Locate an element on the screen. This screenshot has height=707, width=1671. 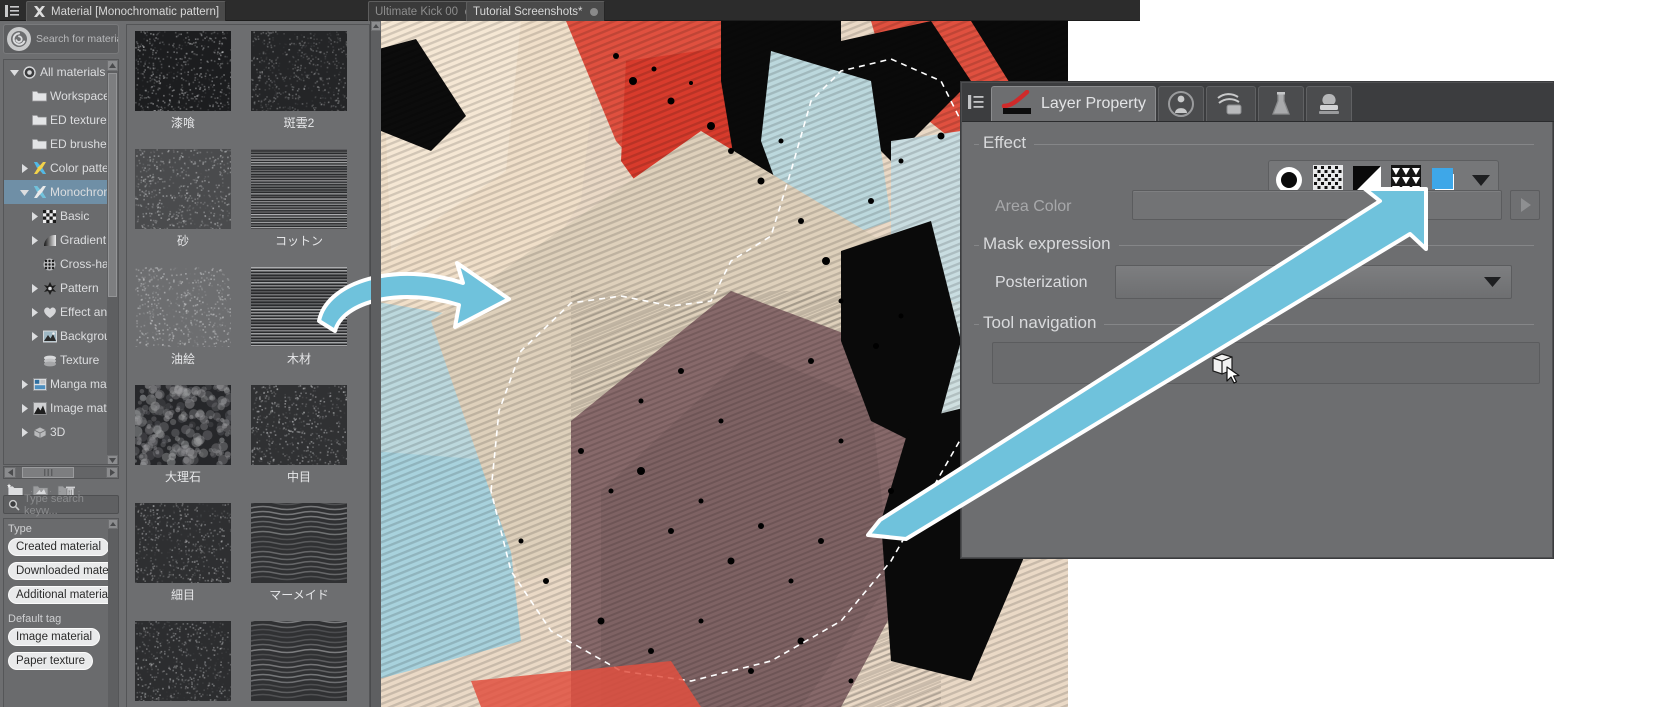
close-icon is located at coordinates (593, 11).